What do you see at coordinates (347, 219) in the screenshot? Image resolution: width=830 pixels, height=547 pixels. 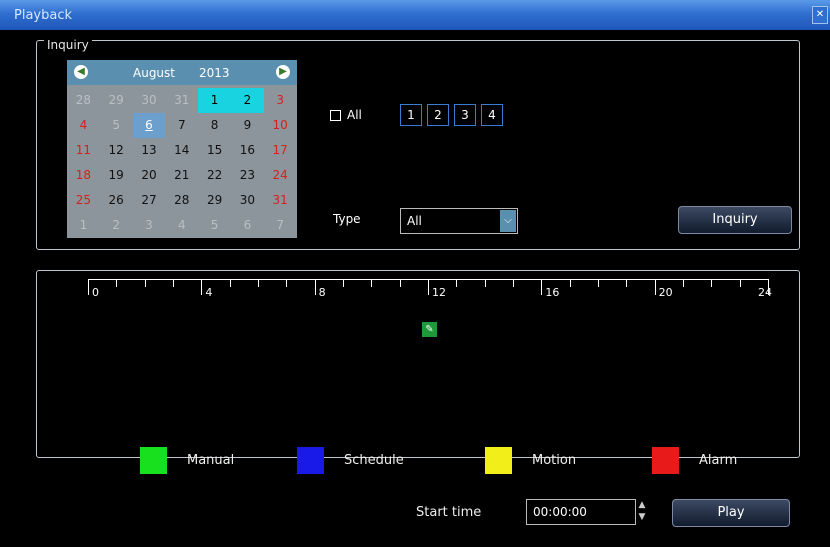 I see `type-label: Type` at bounding box center [347, 219].